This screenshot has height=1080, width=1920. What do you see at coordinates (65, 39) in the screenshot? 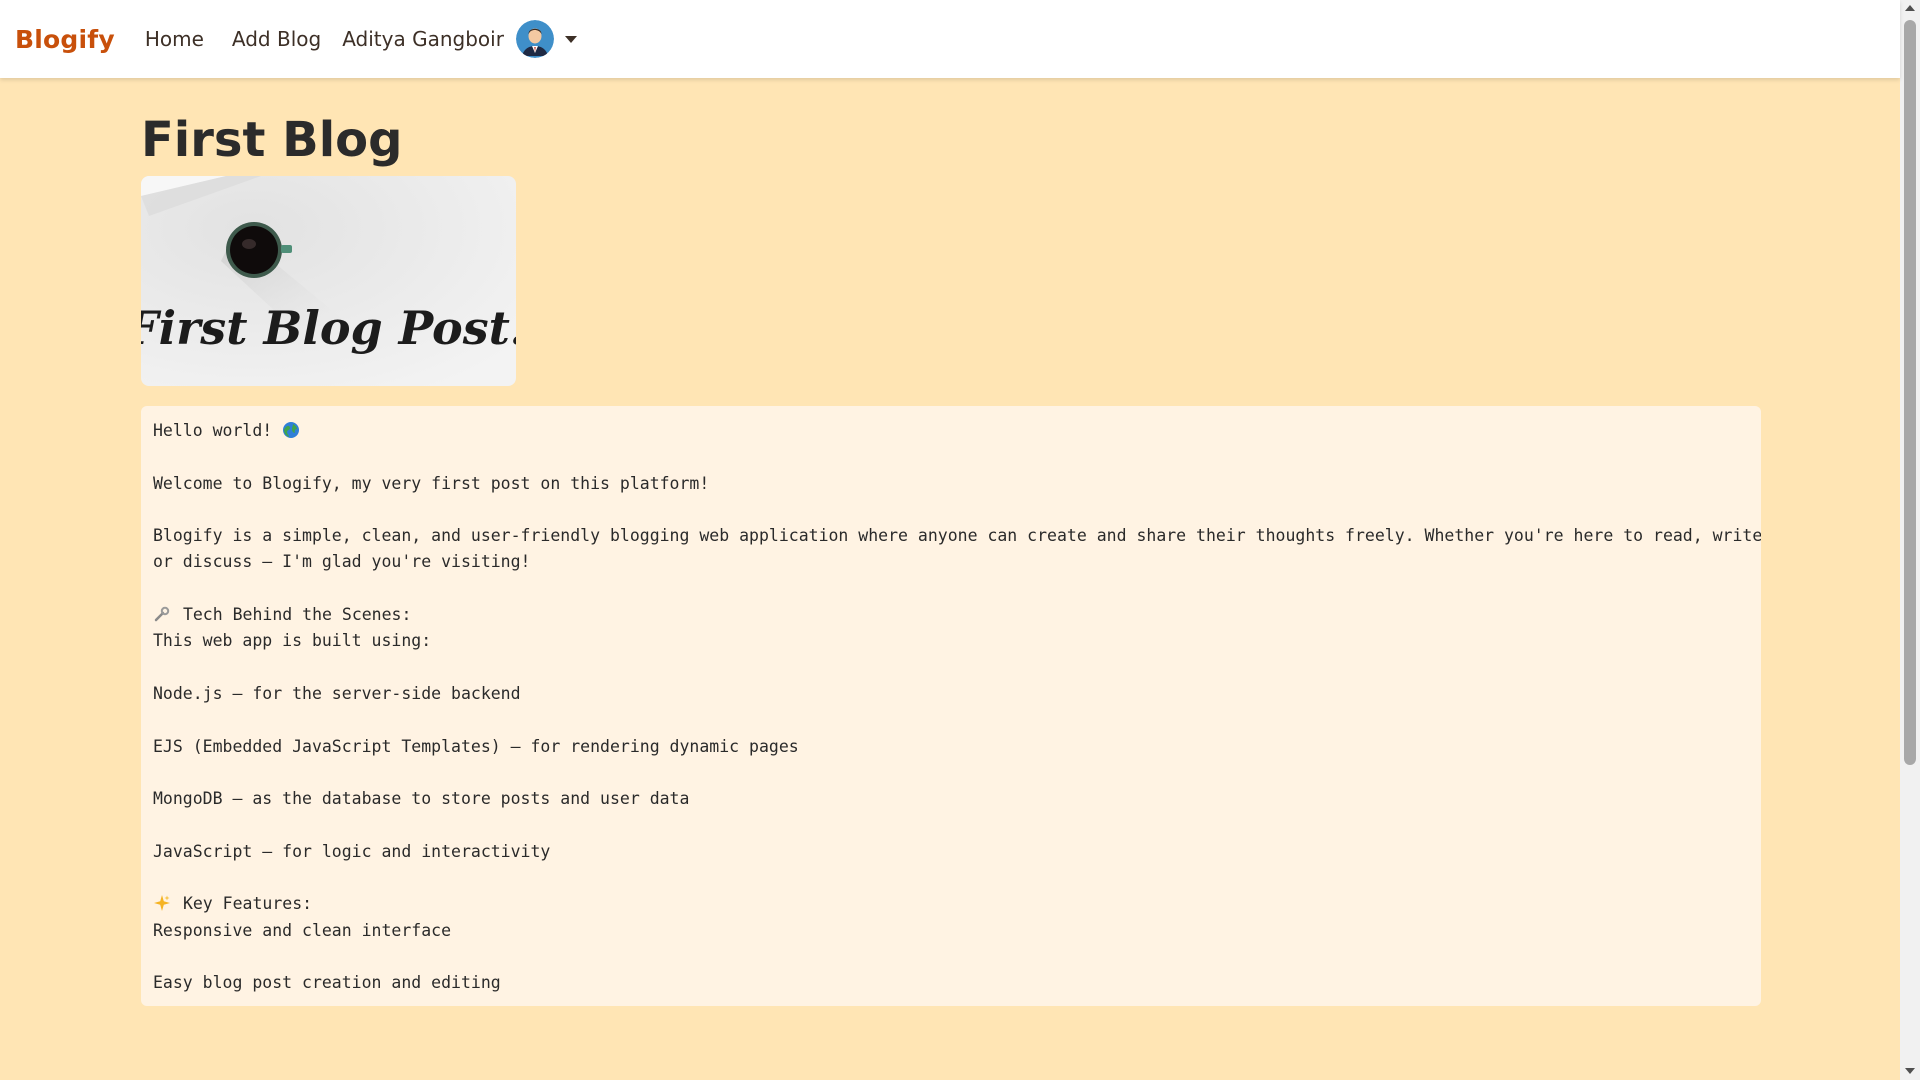
I see `brand-logo: Blogify` at bounding box center [65, 39].